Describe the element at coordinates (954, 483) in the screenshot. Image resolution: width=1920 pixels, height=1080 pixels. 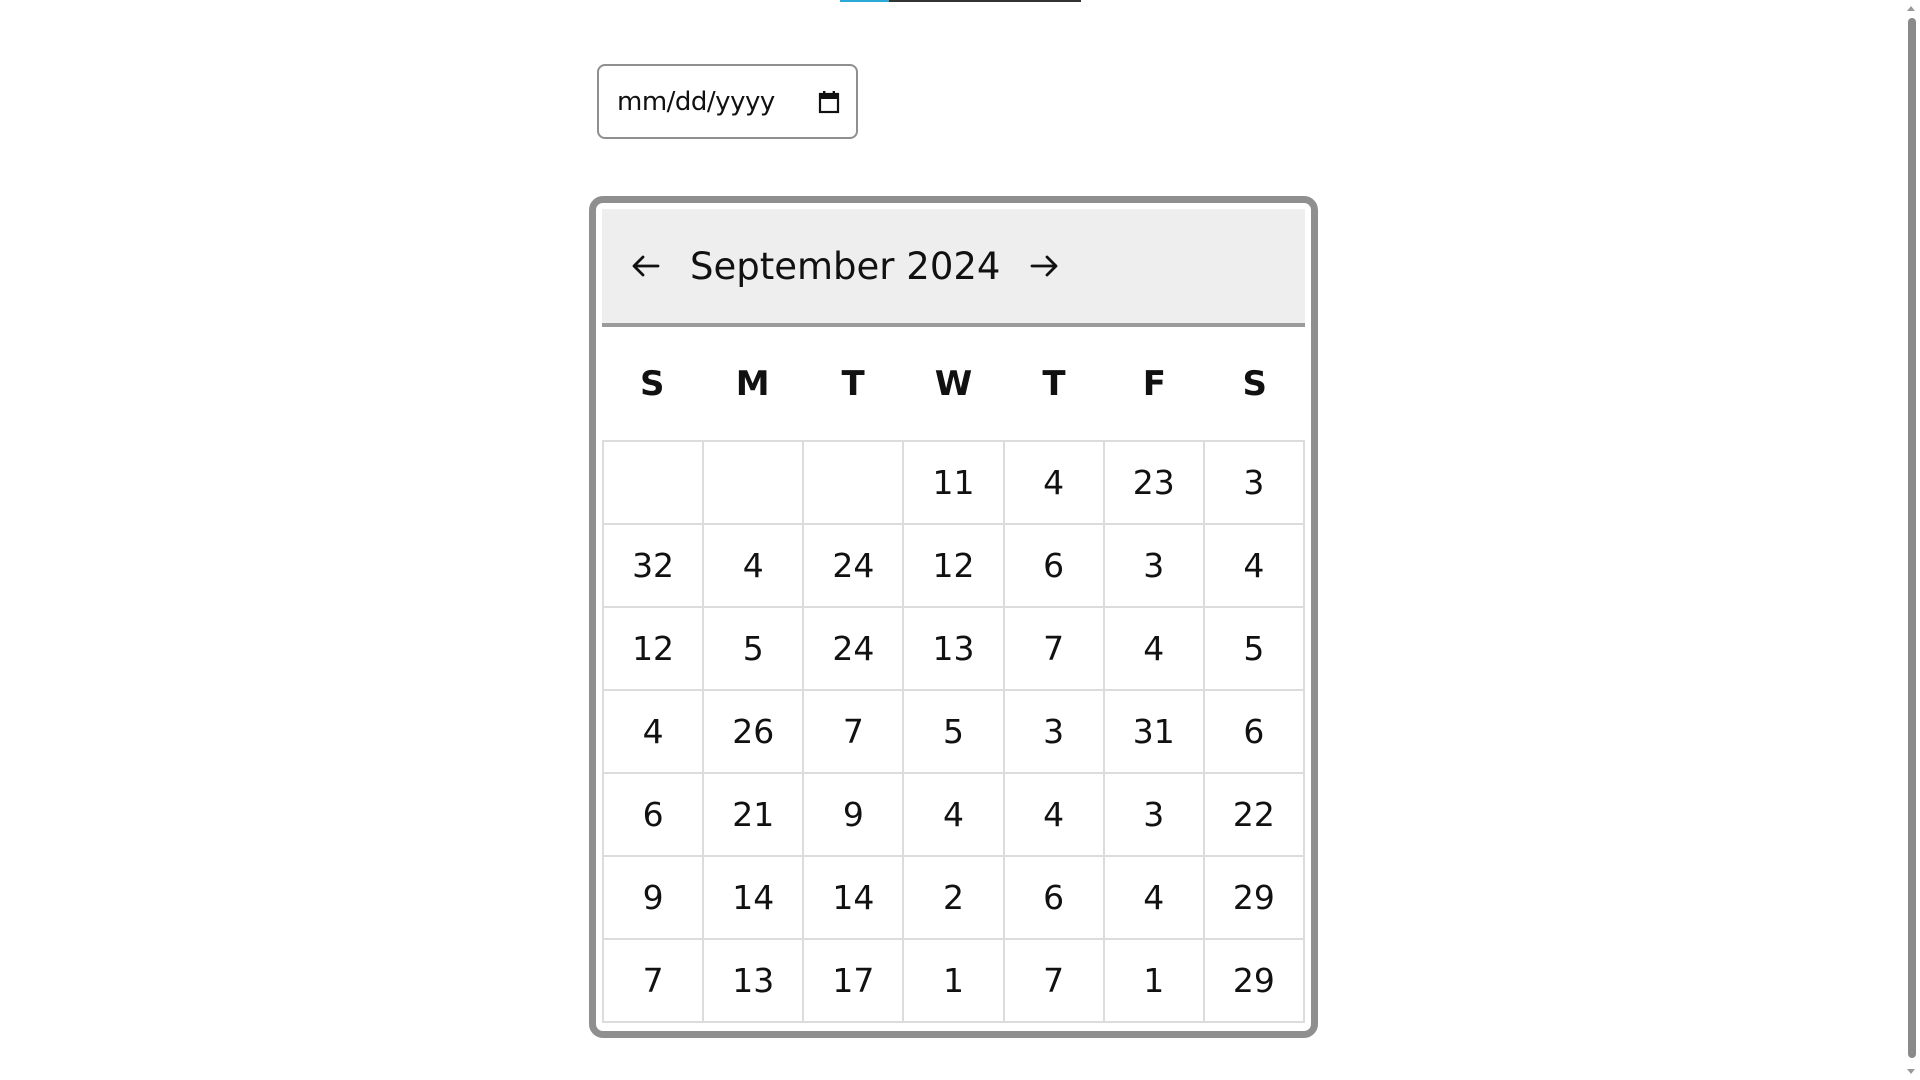
I see `day-cell: 11` at that location.